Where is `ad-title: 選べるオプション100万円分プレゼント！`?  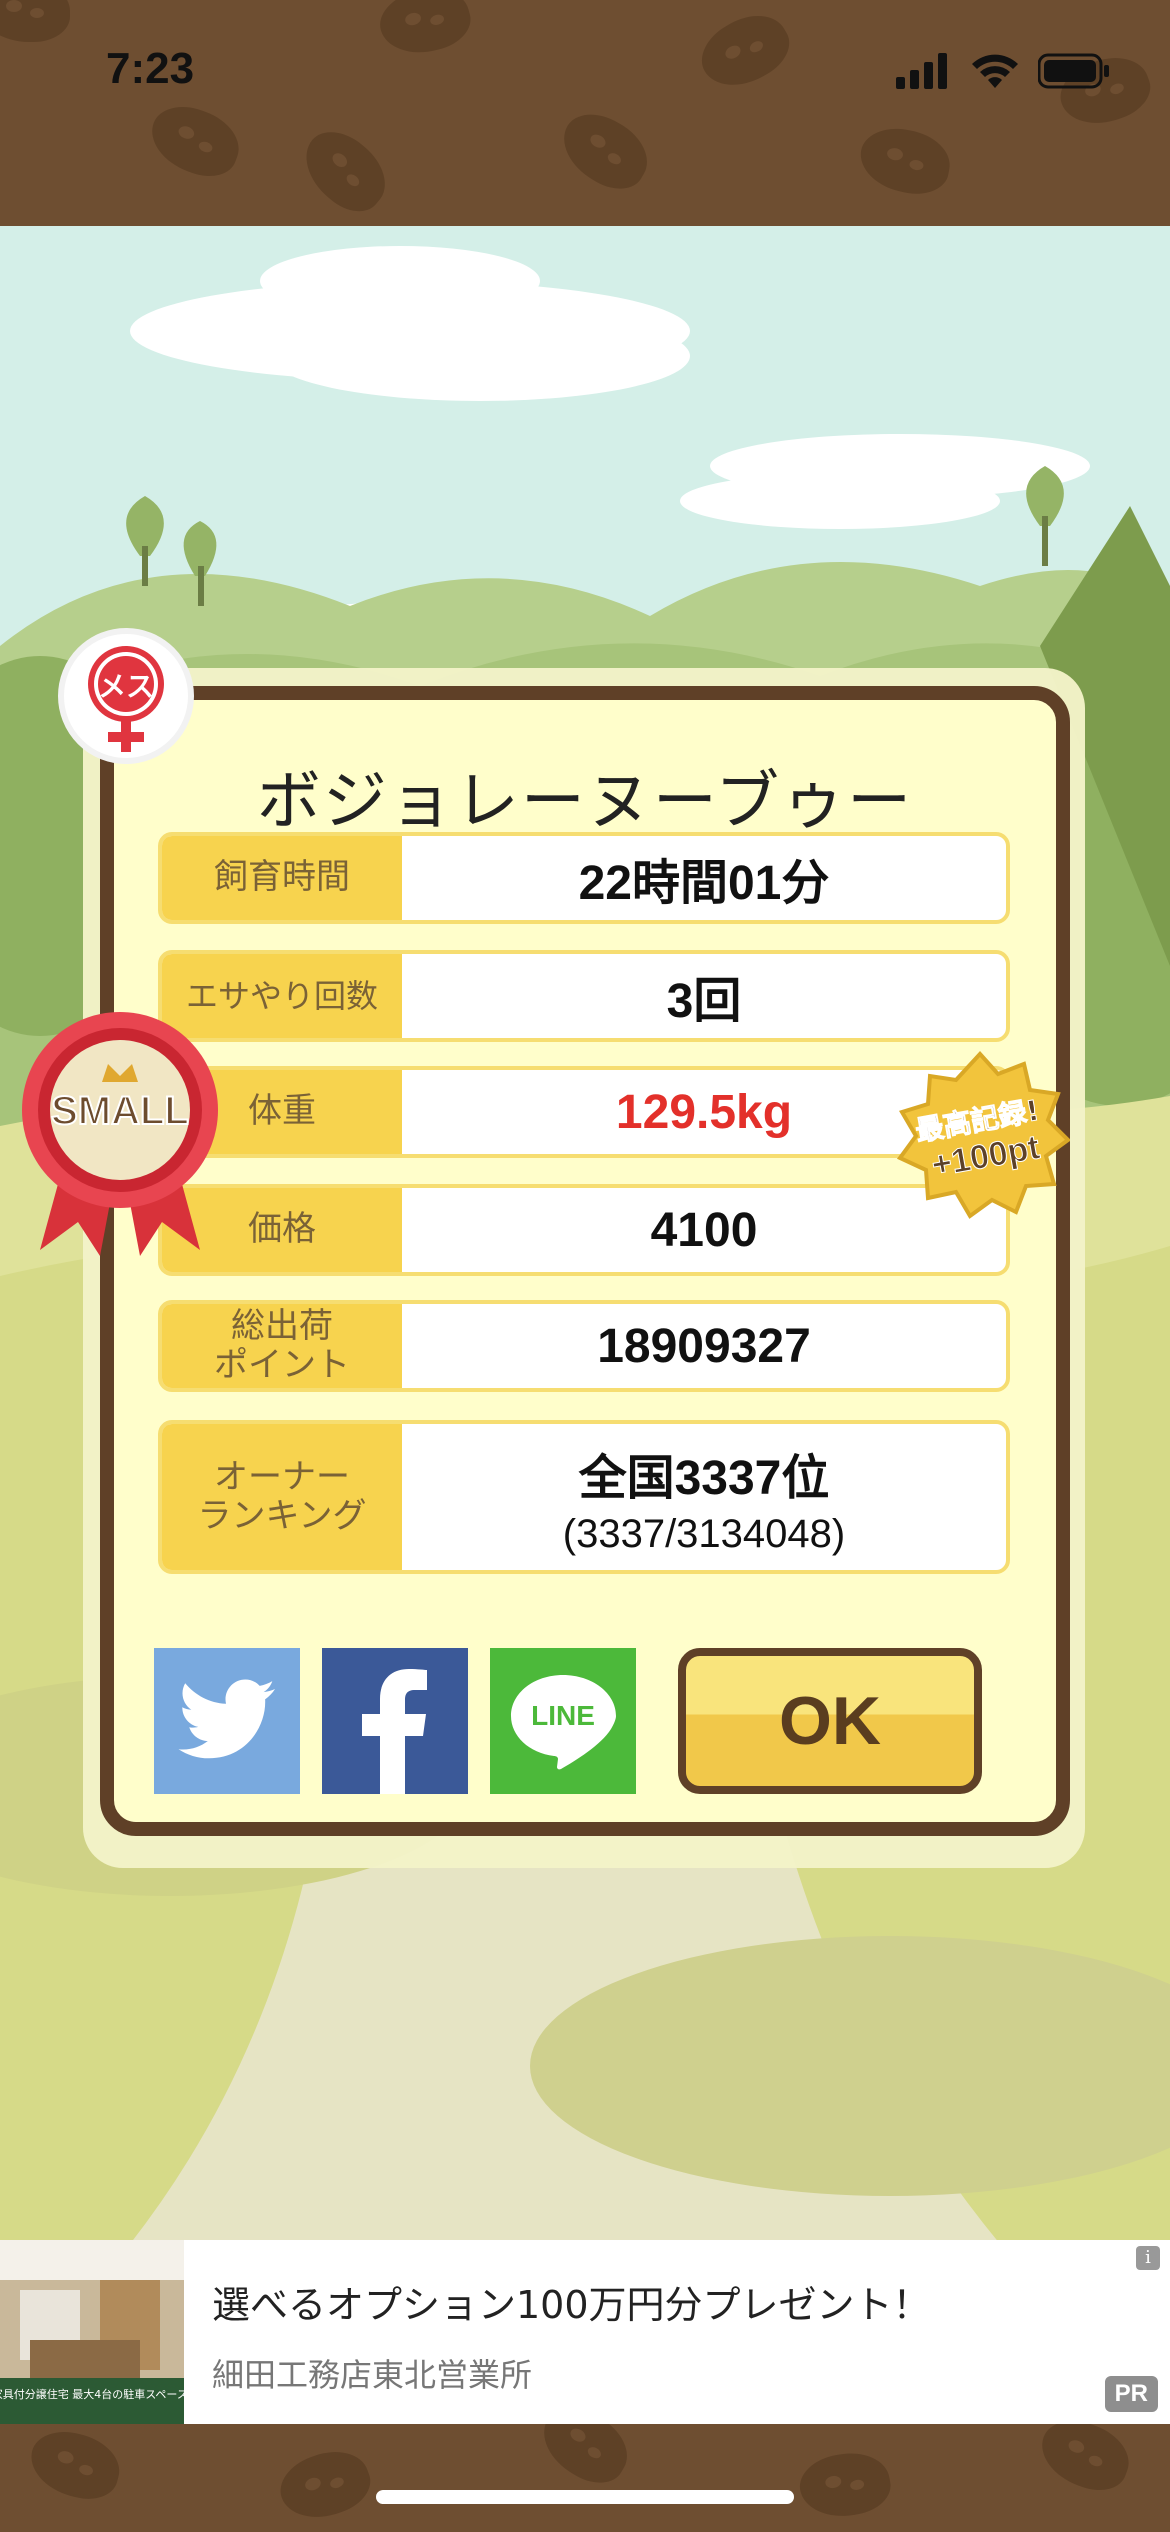 ad-title: 選べるオプション100万円分プレゼント！ is located at coordinates (571, 2301).